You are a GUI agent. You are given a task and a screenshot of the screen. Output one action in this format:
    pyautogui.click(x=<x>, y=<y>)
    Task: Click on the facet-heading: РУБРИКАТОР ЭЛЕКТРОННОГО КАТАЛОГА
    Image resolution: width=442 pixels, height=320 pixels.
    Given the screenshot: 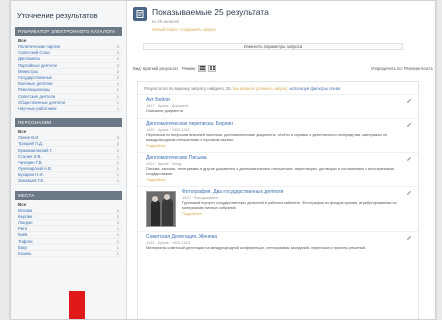 What is the action you would take?
    pyautogui.click(x=68, y=31)
    